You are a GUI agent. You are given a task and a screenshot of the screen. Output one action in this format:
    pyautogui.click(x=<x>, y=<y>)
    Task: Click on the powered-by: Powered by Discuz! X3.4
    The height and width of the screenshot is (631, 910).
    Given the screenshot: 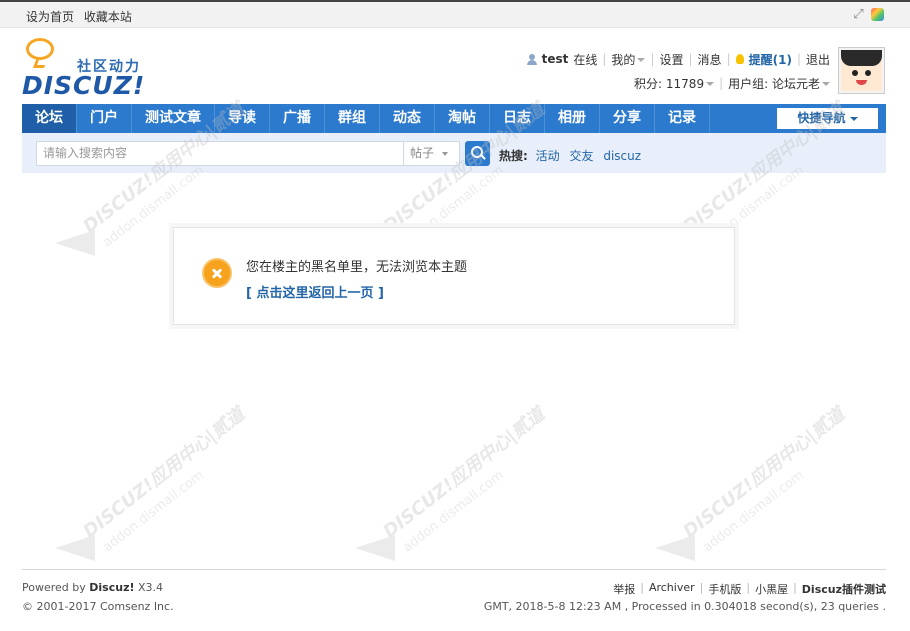 What is the action you would take?
    pyautogui.click(x=93, y=587)
    